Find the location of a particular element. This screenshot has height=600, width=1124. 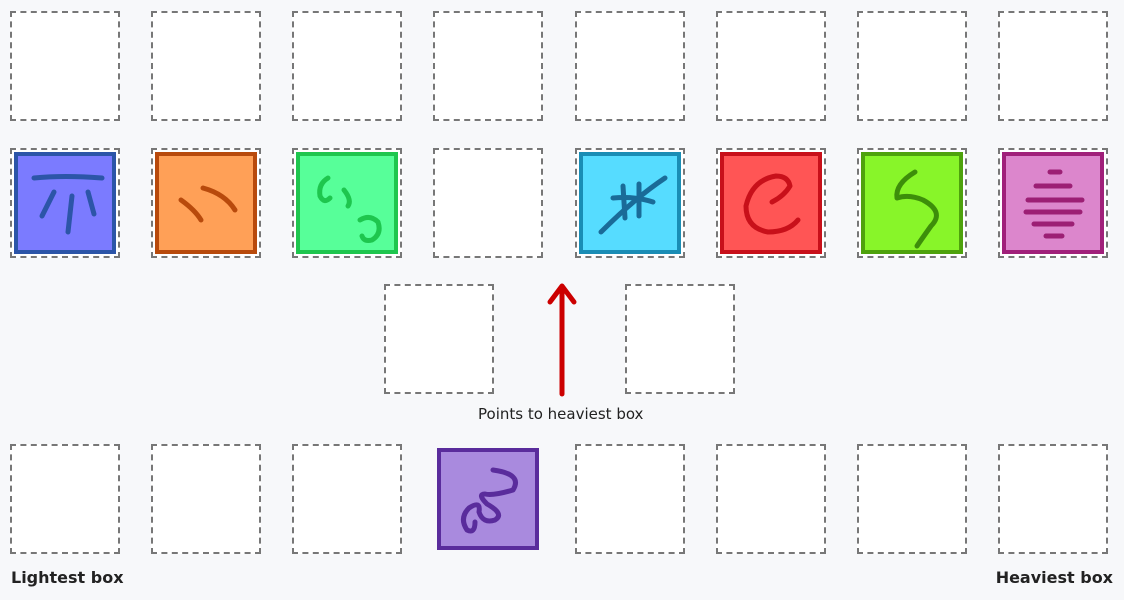

red-box-symbol is located at coordinates (772, 204).